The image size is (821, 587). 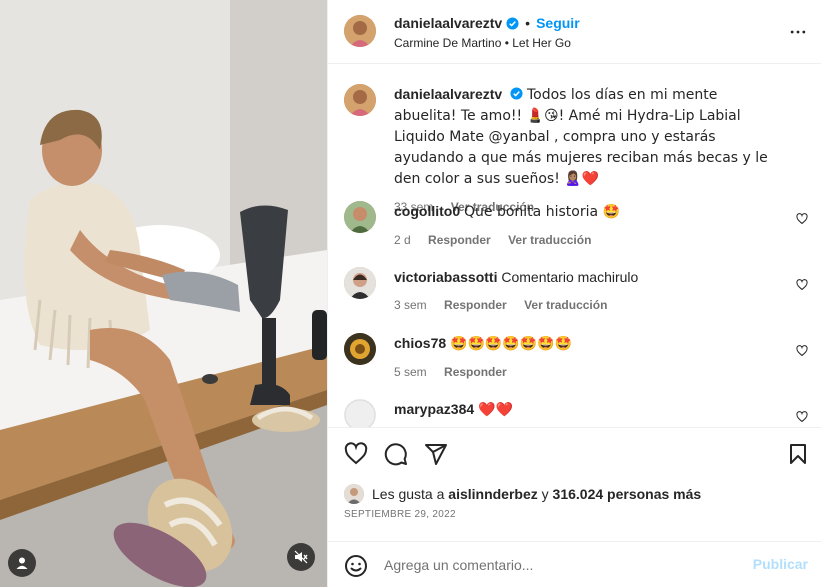 I want to click on comment-item: marypaz384 ❤️❤️, so click(x=576, y=413).